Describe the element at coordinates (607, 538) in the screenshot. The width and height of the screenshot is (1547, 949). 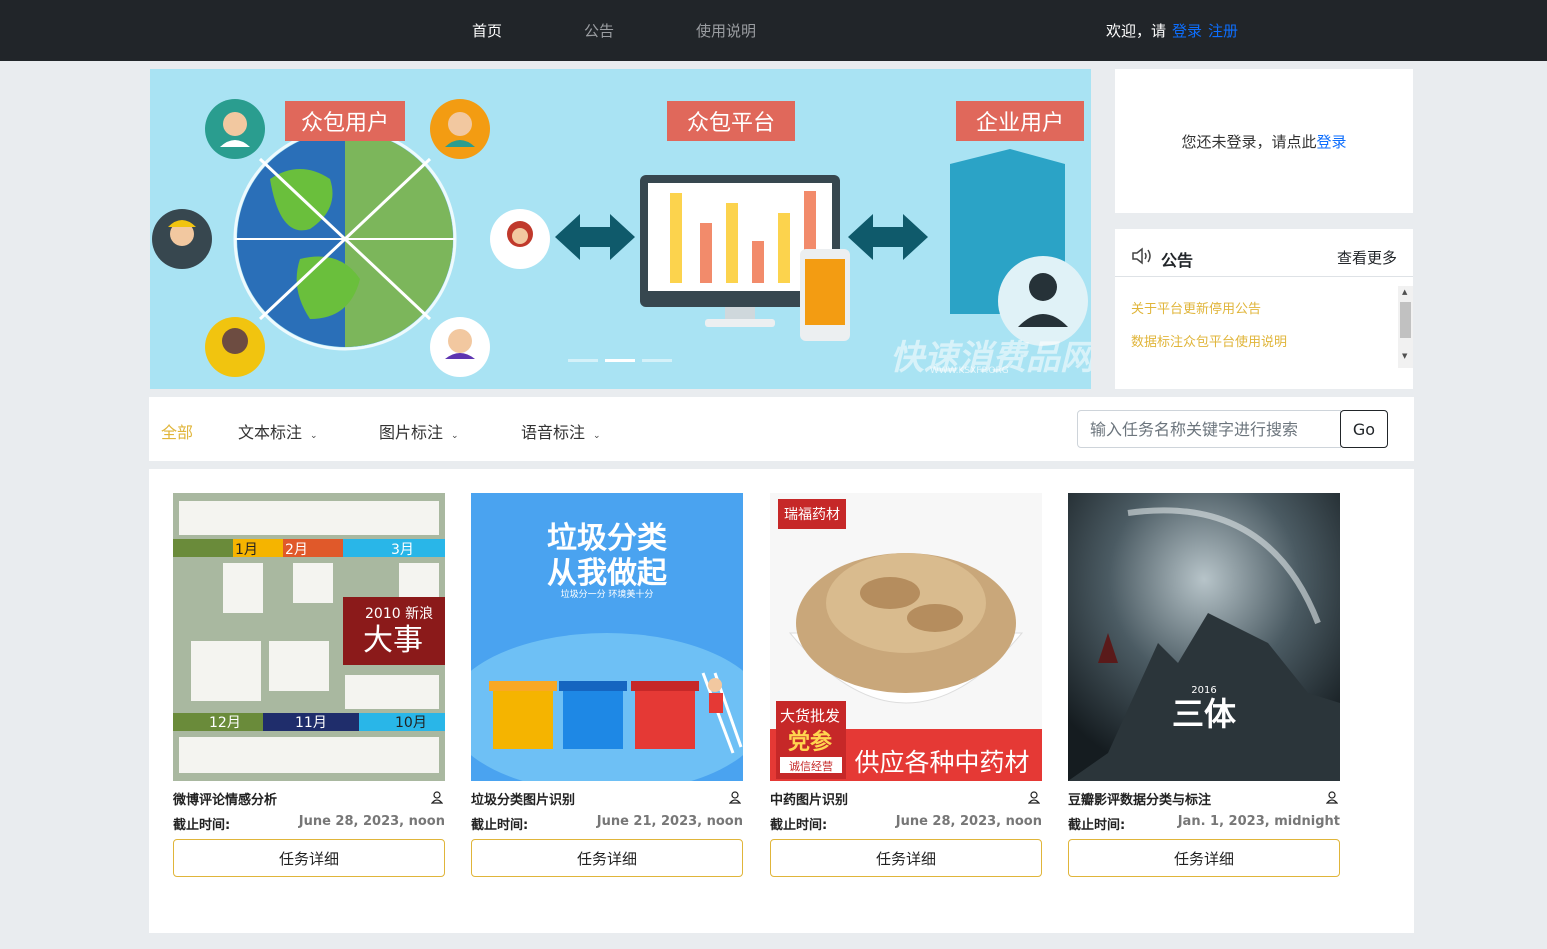
I see `thumb-text: 垃圾分类` at that location.